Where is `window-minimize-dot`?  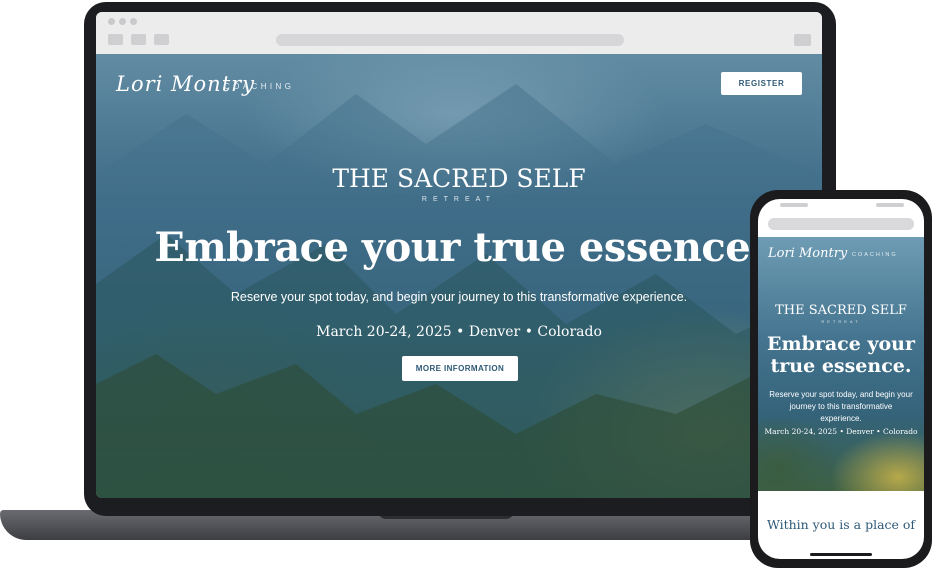
window-minimize-dot is located at coordinates (122, 21).